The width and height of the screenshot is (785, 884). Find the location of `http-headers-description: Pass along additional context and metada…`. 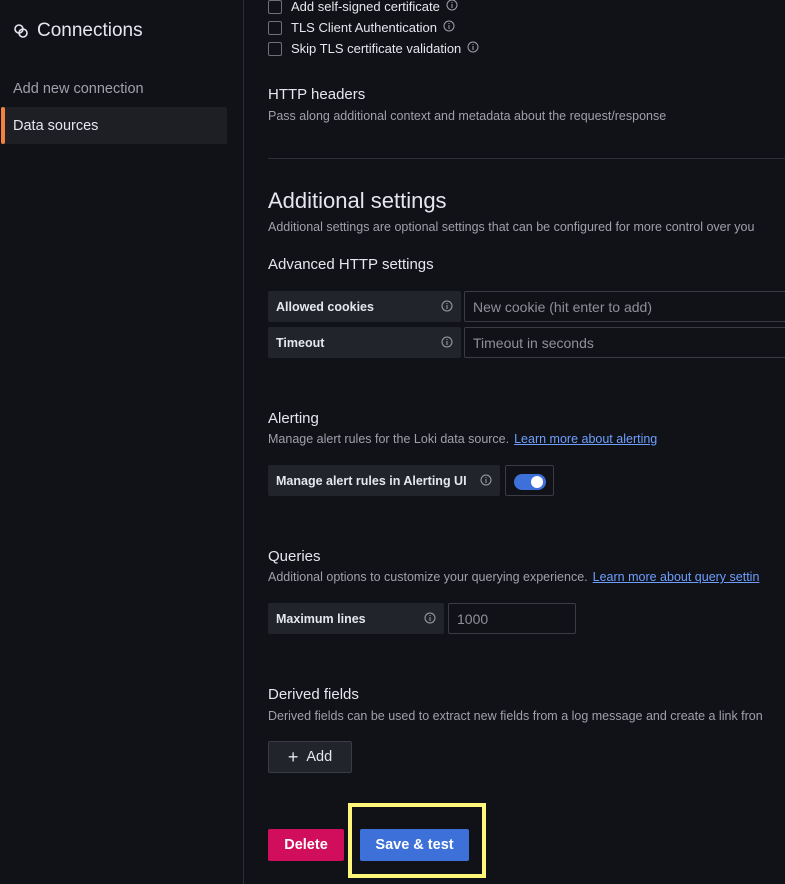

http-headers-description: Pass along additional context and metada… is located at coordinates (467, 116).